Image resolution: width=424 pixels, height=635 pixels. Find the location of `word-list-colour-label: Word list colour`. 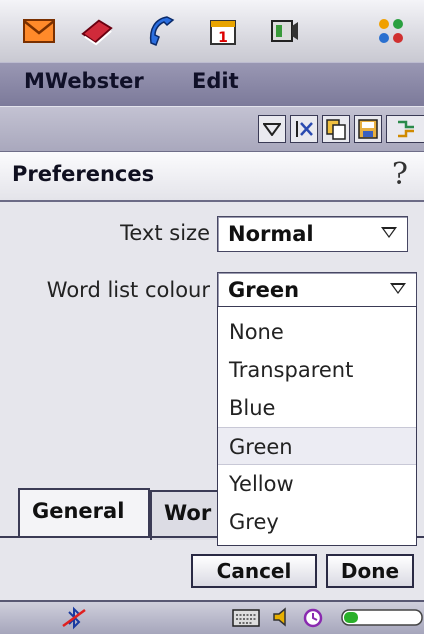

word-list-colour-label: Word list colour is located at coordinates (128, 290).